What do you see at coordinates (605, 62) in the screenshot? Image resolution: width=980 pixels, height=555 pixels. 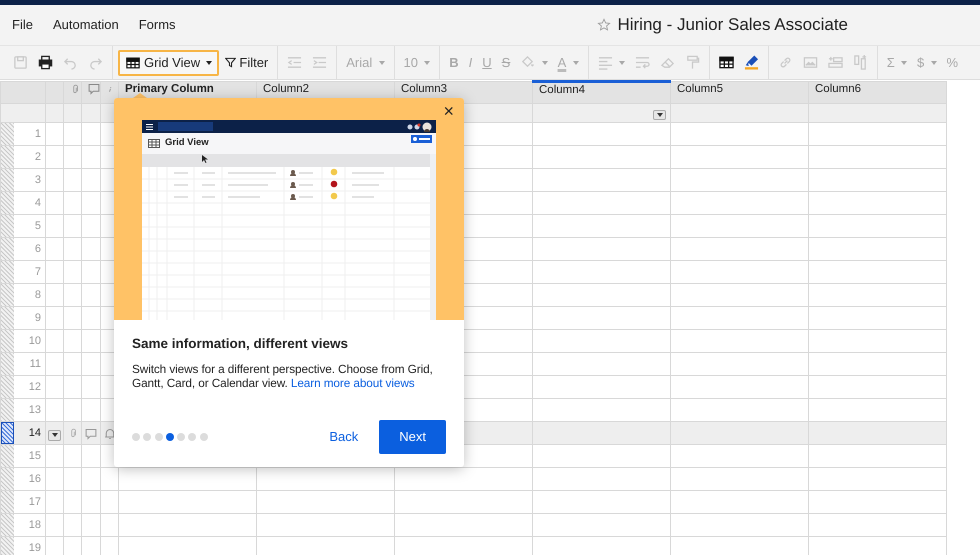 I see `align-icon` at bounding box center [605, 62].